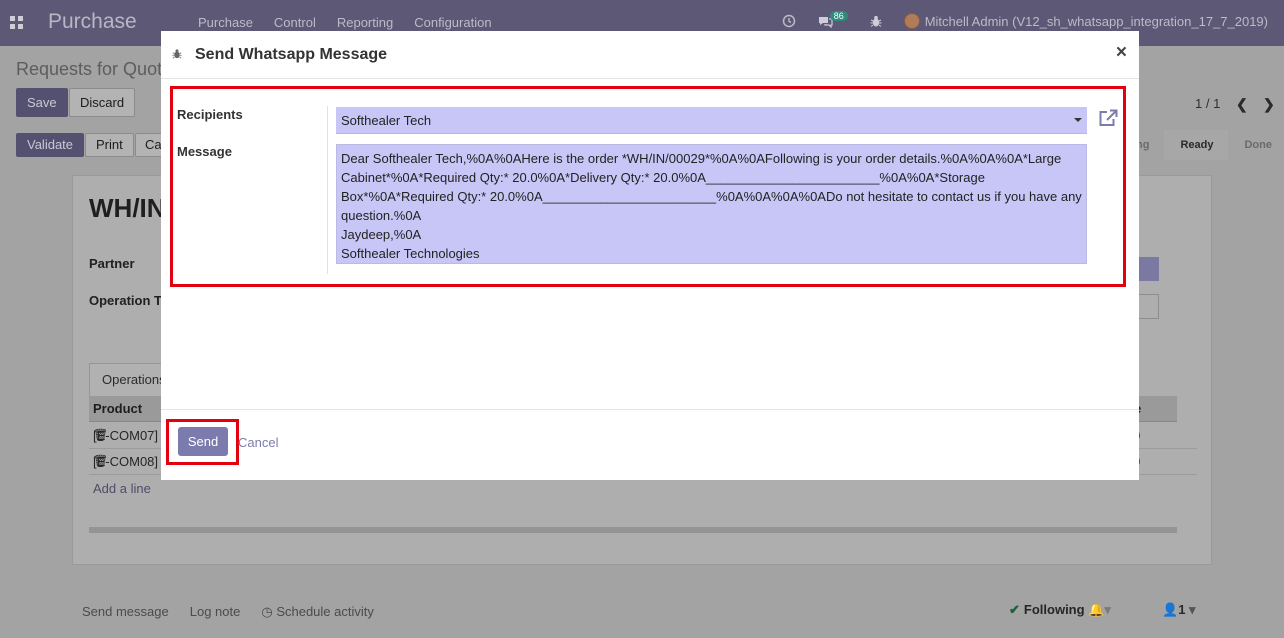 This screenshot has height=638, width=1284. I want to click on pager-previous-icon: ❮, so click(1242, 104).